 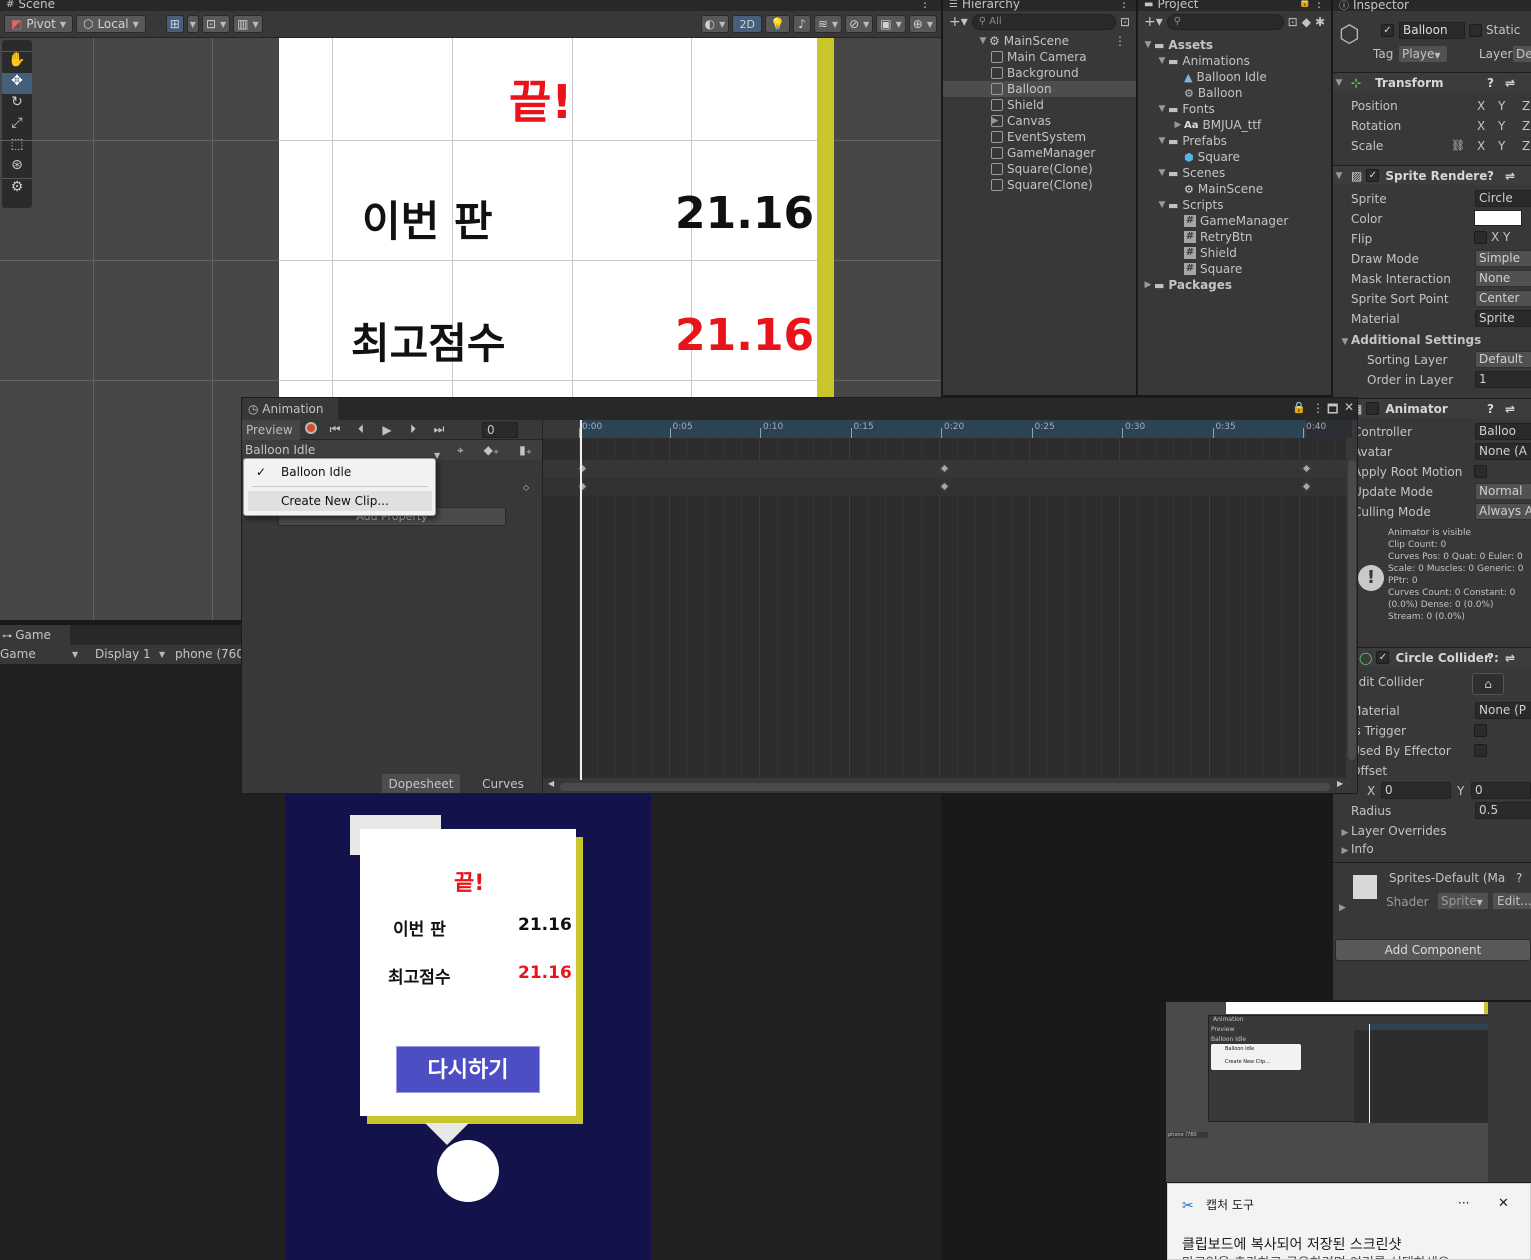 What do you see at coordinates (1234, 221) in the screenshot?
I see `project-item: # GameManager` at bounding box center [1234, 221].